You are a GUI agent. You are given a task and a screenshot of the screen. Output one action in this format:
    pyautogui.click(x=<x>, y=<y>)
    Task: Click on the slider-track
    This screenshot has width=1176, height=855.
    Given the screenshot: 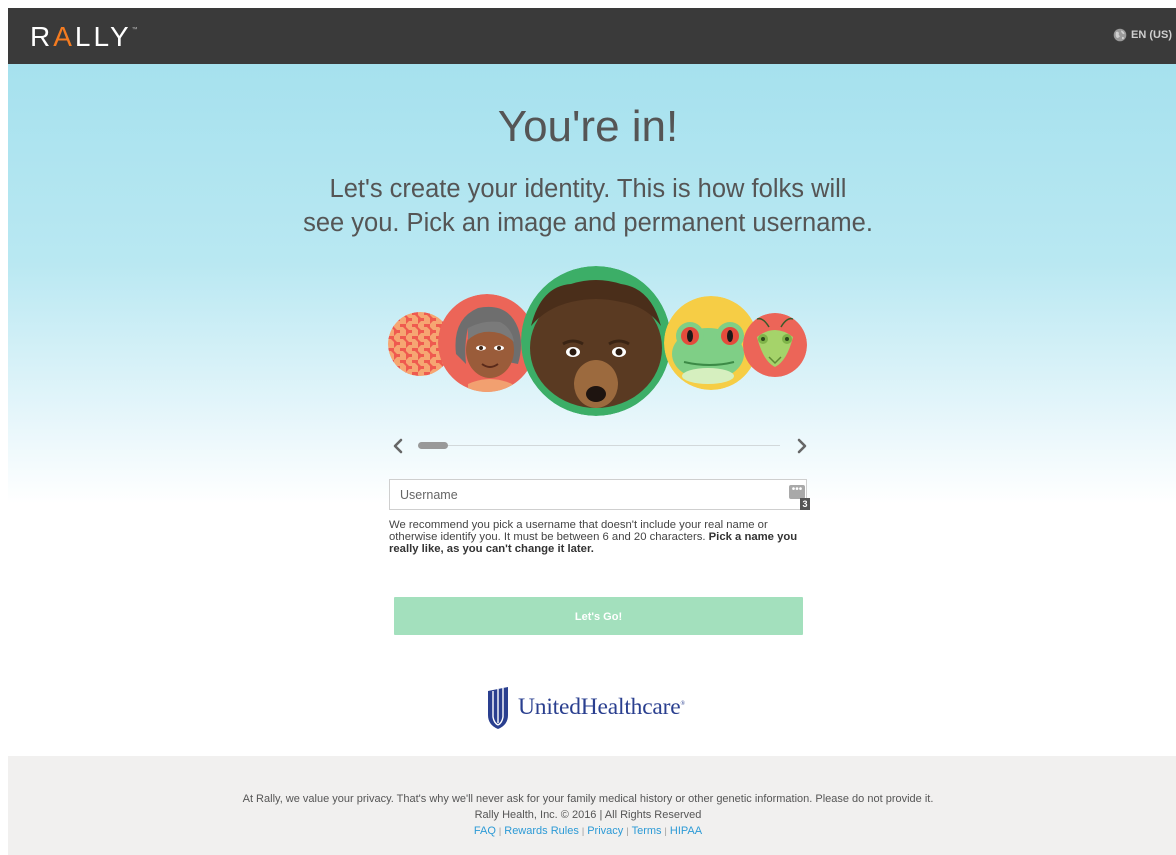 What is the action you would take?
    pyautogui.click(x=604, y=445)
    